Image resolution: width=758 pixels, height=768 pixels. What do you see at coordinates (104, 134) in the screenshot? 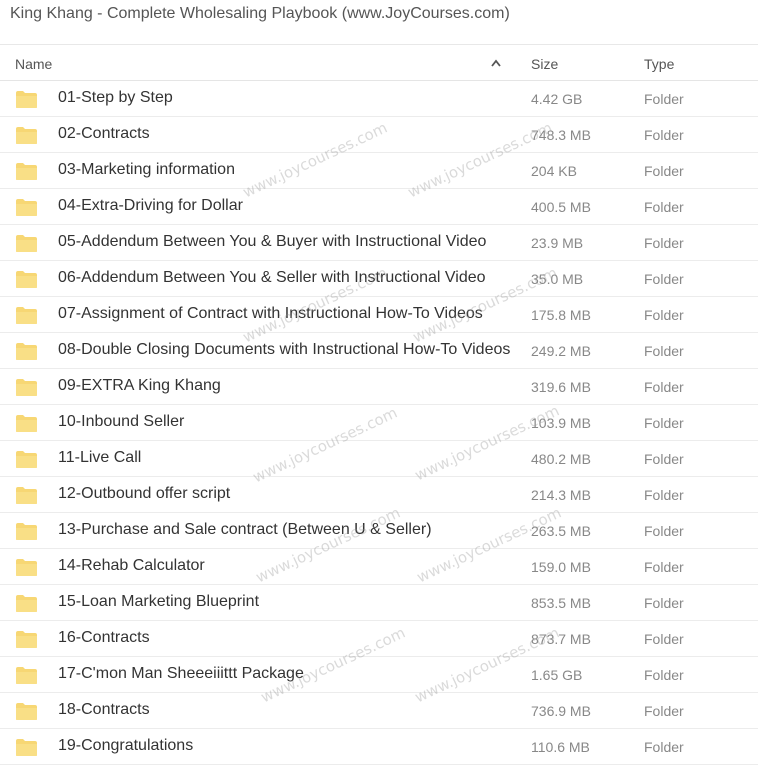
I see `folder-name: 02-Contracts` at bounding box center [104, 134].